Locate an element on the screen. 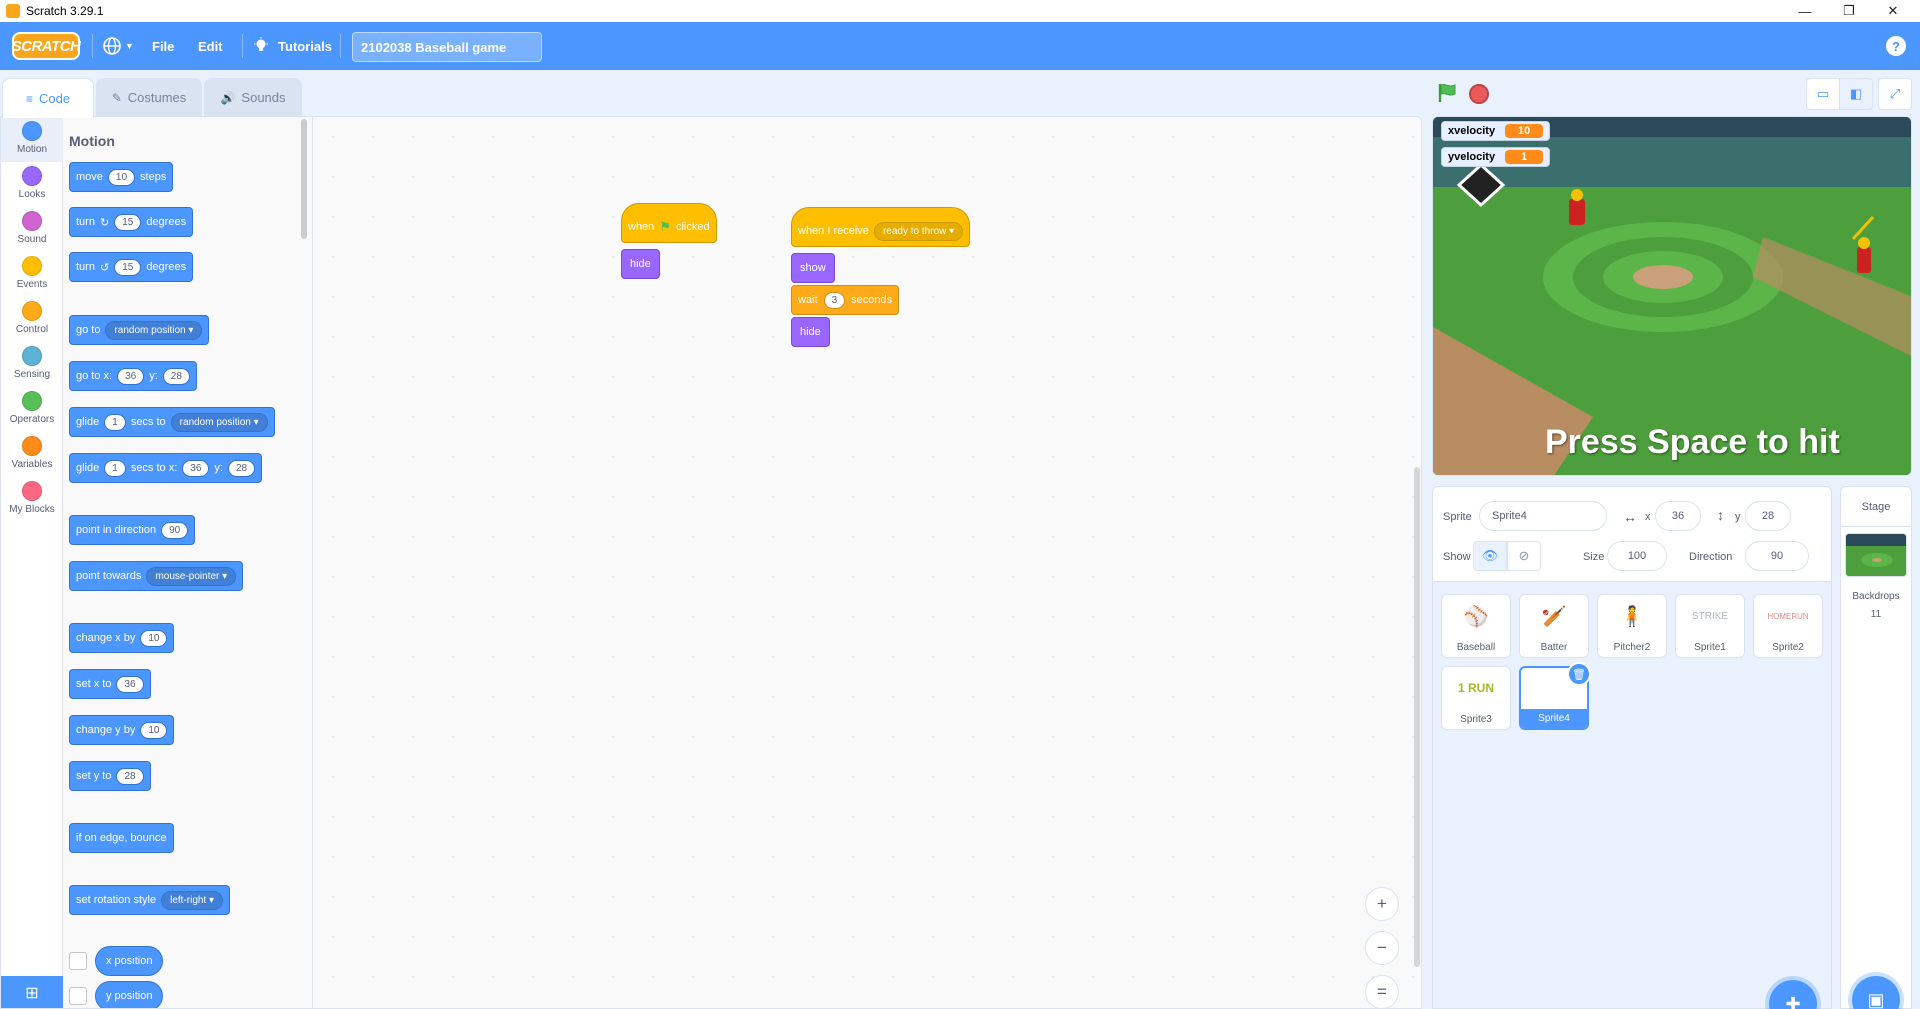 This screenshot has height=1009, width=1920. block-y-position: y position is located at coordinates (129, 994).